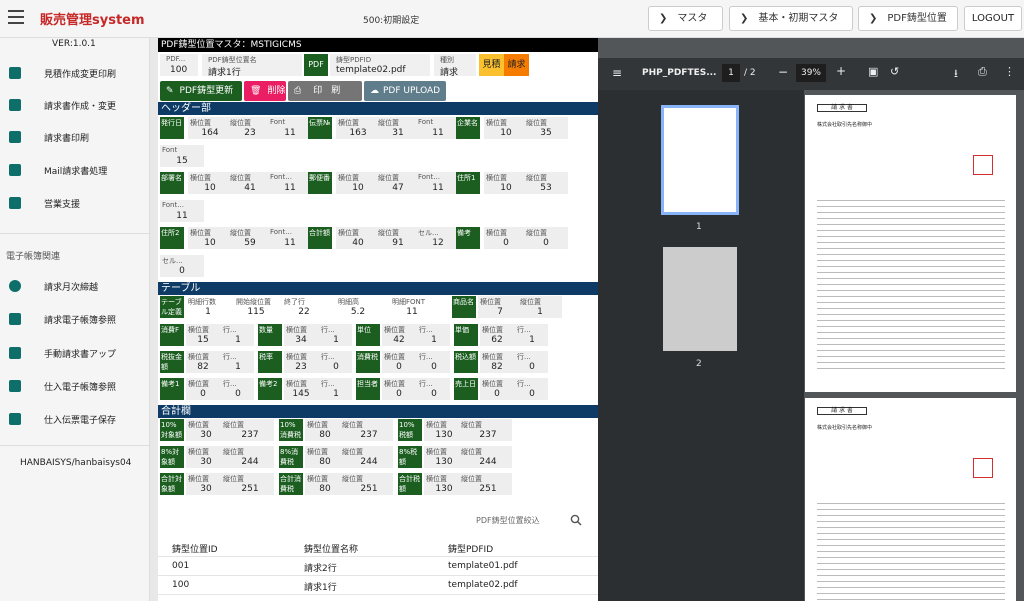  What do you see at coordinates (398, 238) in the screenshot?
I see `position-field: 縦位置 91` at bounding box center [398, 238].